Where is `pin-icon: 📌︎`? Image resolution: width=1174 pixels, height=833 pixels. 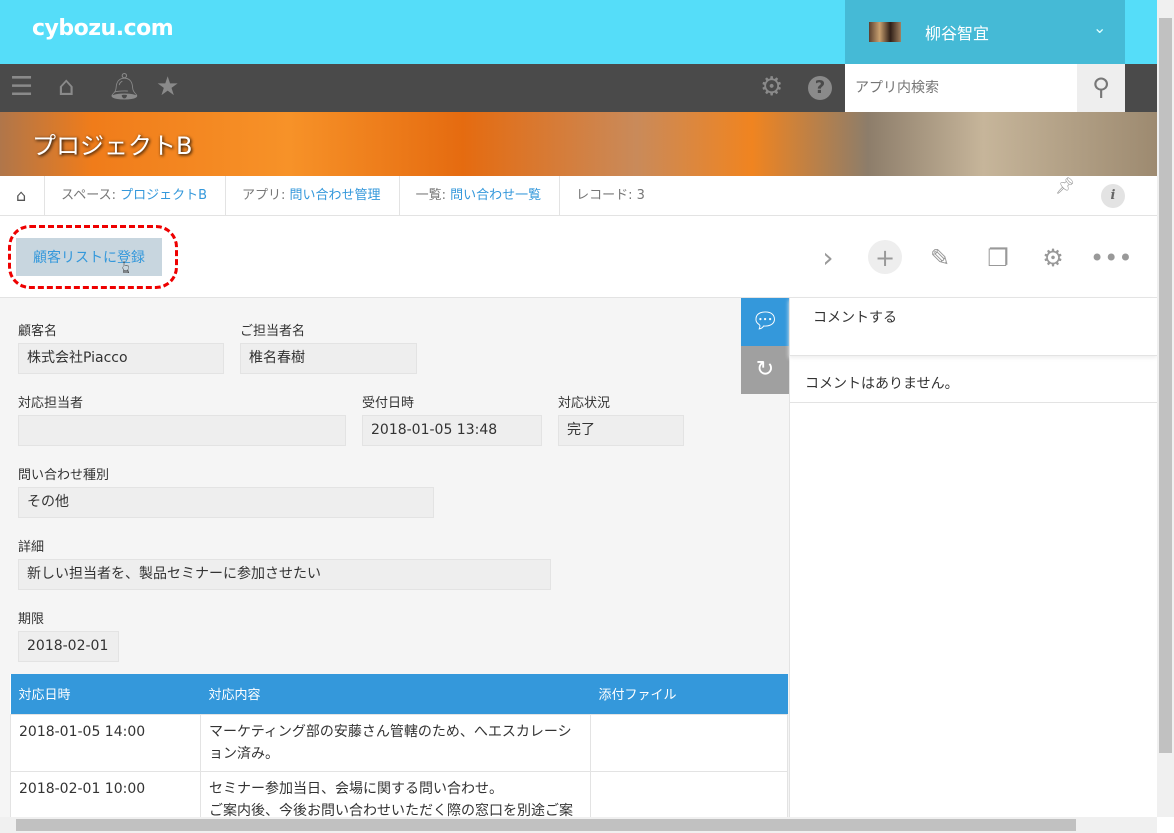 pin-icon: 📌︎ is located at coordinates (1065, 185).